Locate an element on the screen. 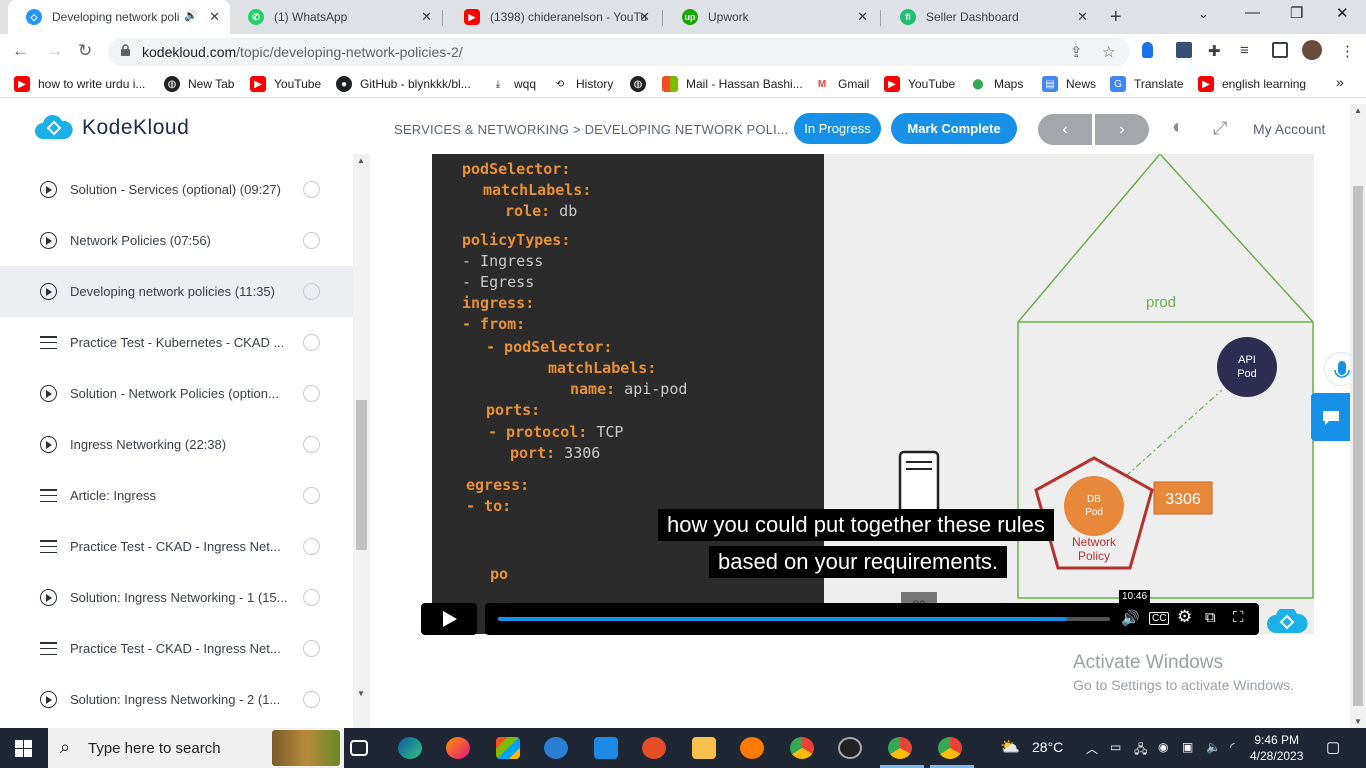 This screenshot has height=768, width=1366. settings-app-icon is located at coordinates (752, 748).